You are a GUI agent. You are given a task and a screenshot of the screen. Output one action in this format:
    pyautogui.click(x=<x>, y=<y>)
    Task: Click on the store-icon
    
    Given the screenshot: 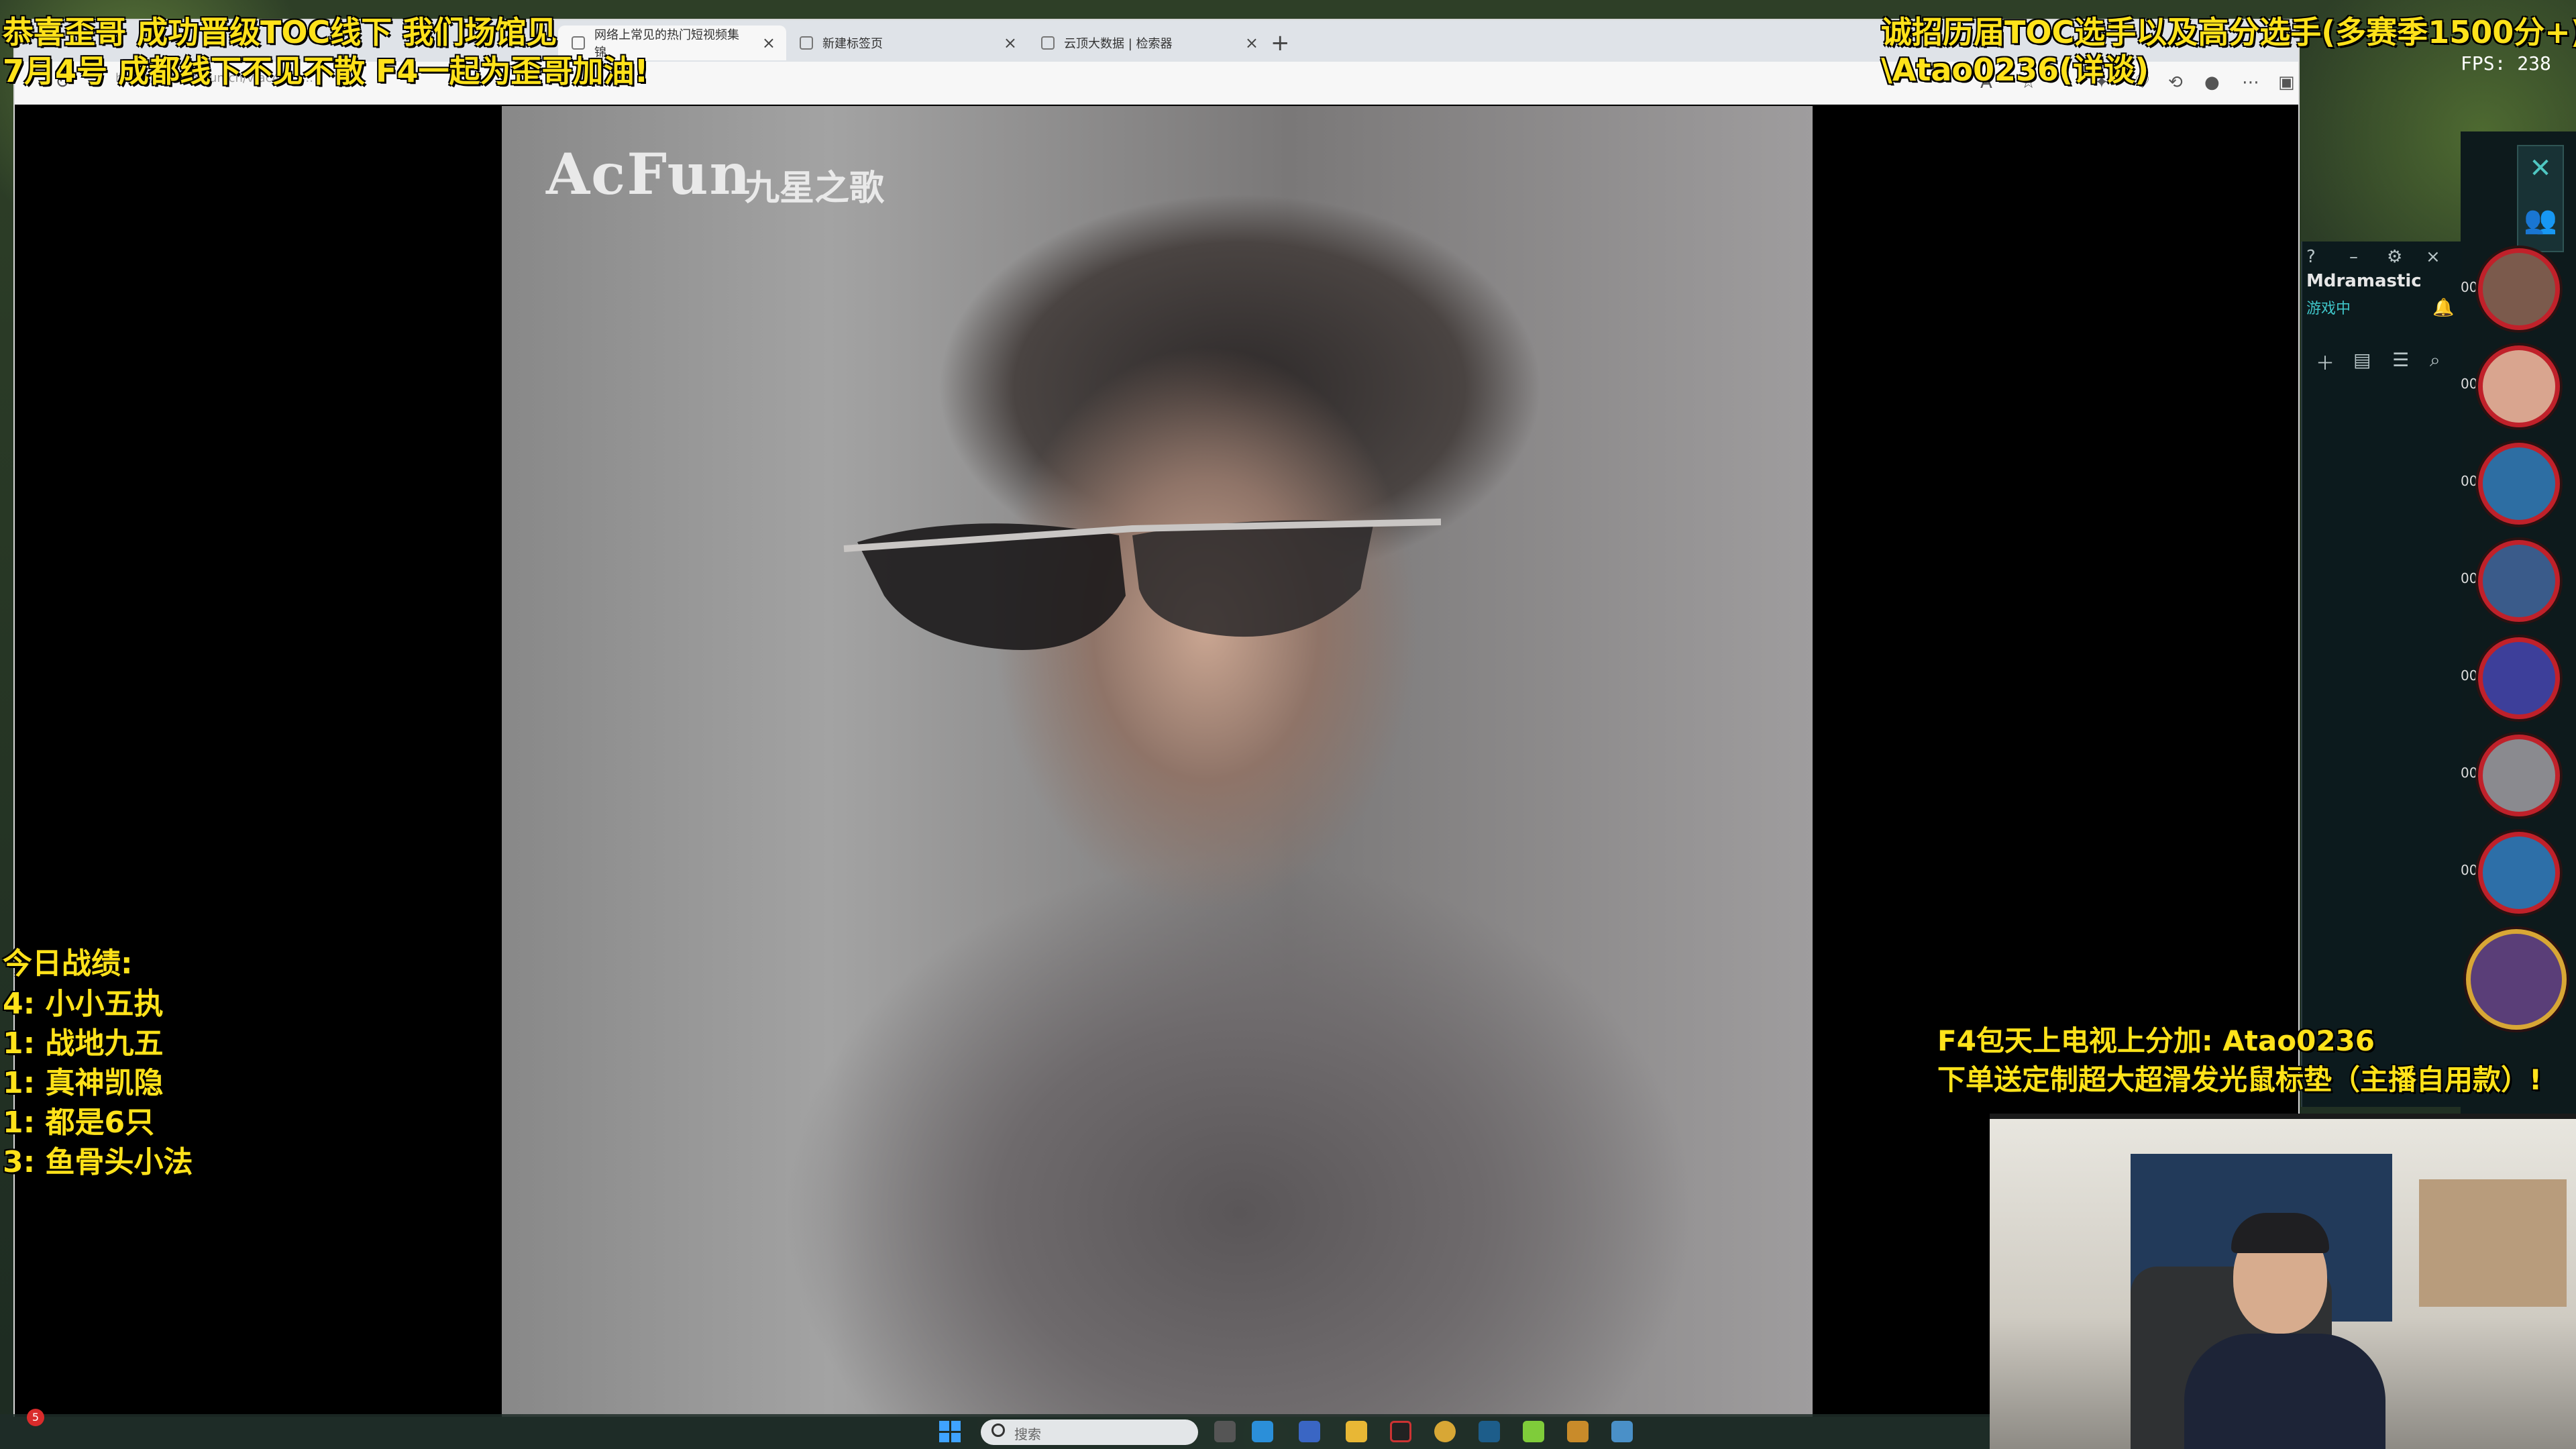 What is the action you would take?
    pyautogui.click(x=1309, y=1431)
    